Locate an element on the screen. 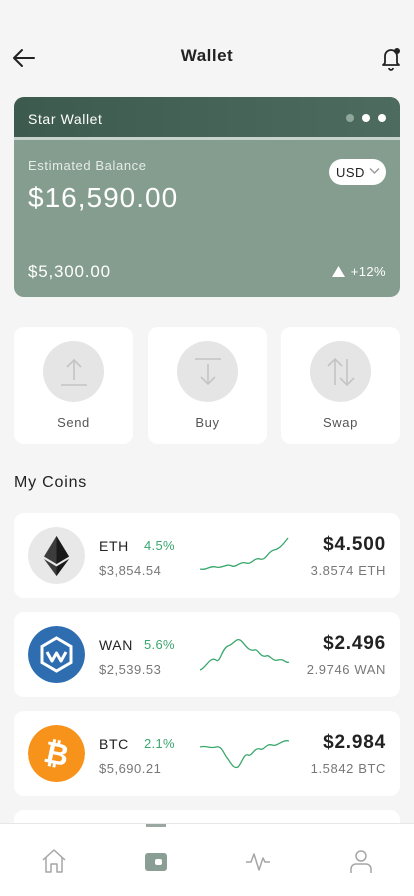 The image size is (414, 896). upload-icon is located at coordinates (73, 372).